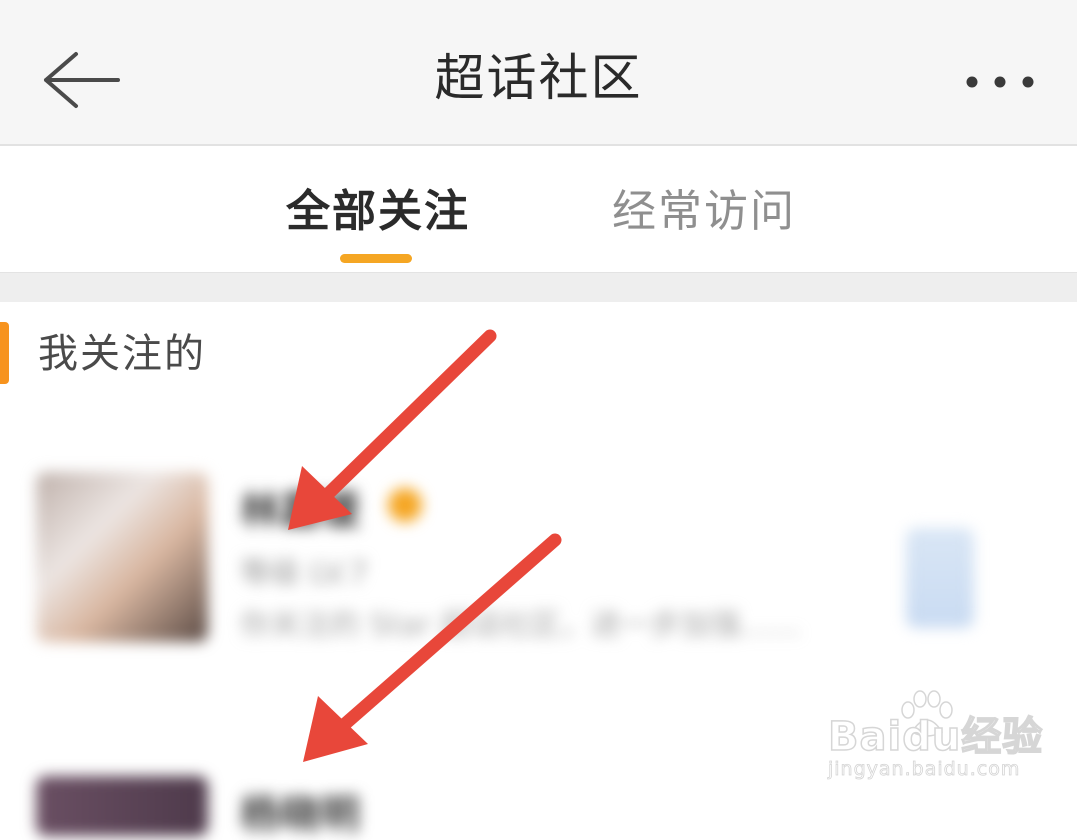  Describe the element at coordinates (300, 815) in the screenshot. I see `list-item-name: 杨晓明` at that location.